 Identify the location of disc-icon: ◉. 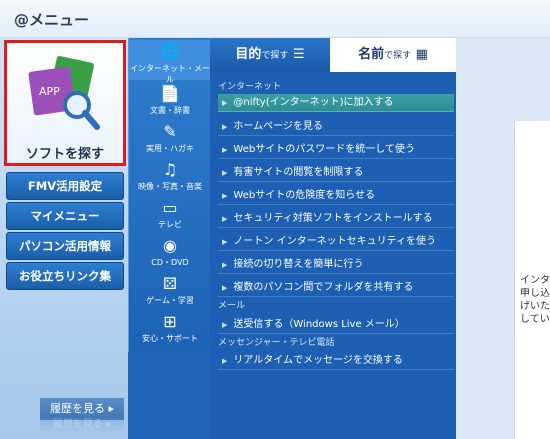
(170, 245).